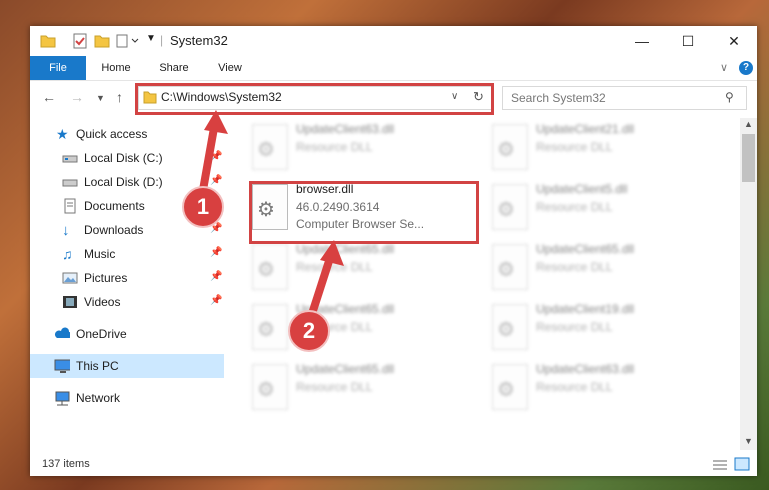  What do you see at coordinates (208, 159) in the screenshot?
I see `arrow-1-shaft` at bounding box center [208, 159].